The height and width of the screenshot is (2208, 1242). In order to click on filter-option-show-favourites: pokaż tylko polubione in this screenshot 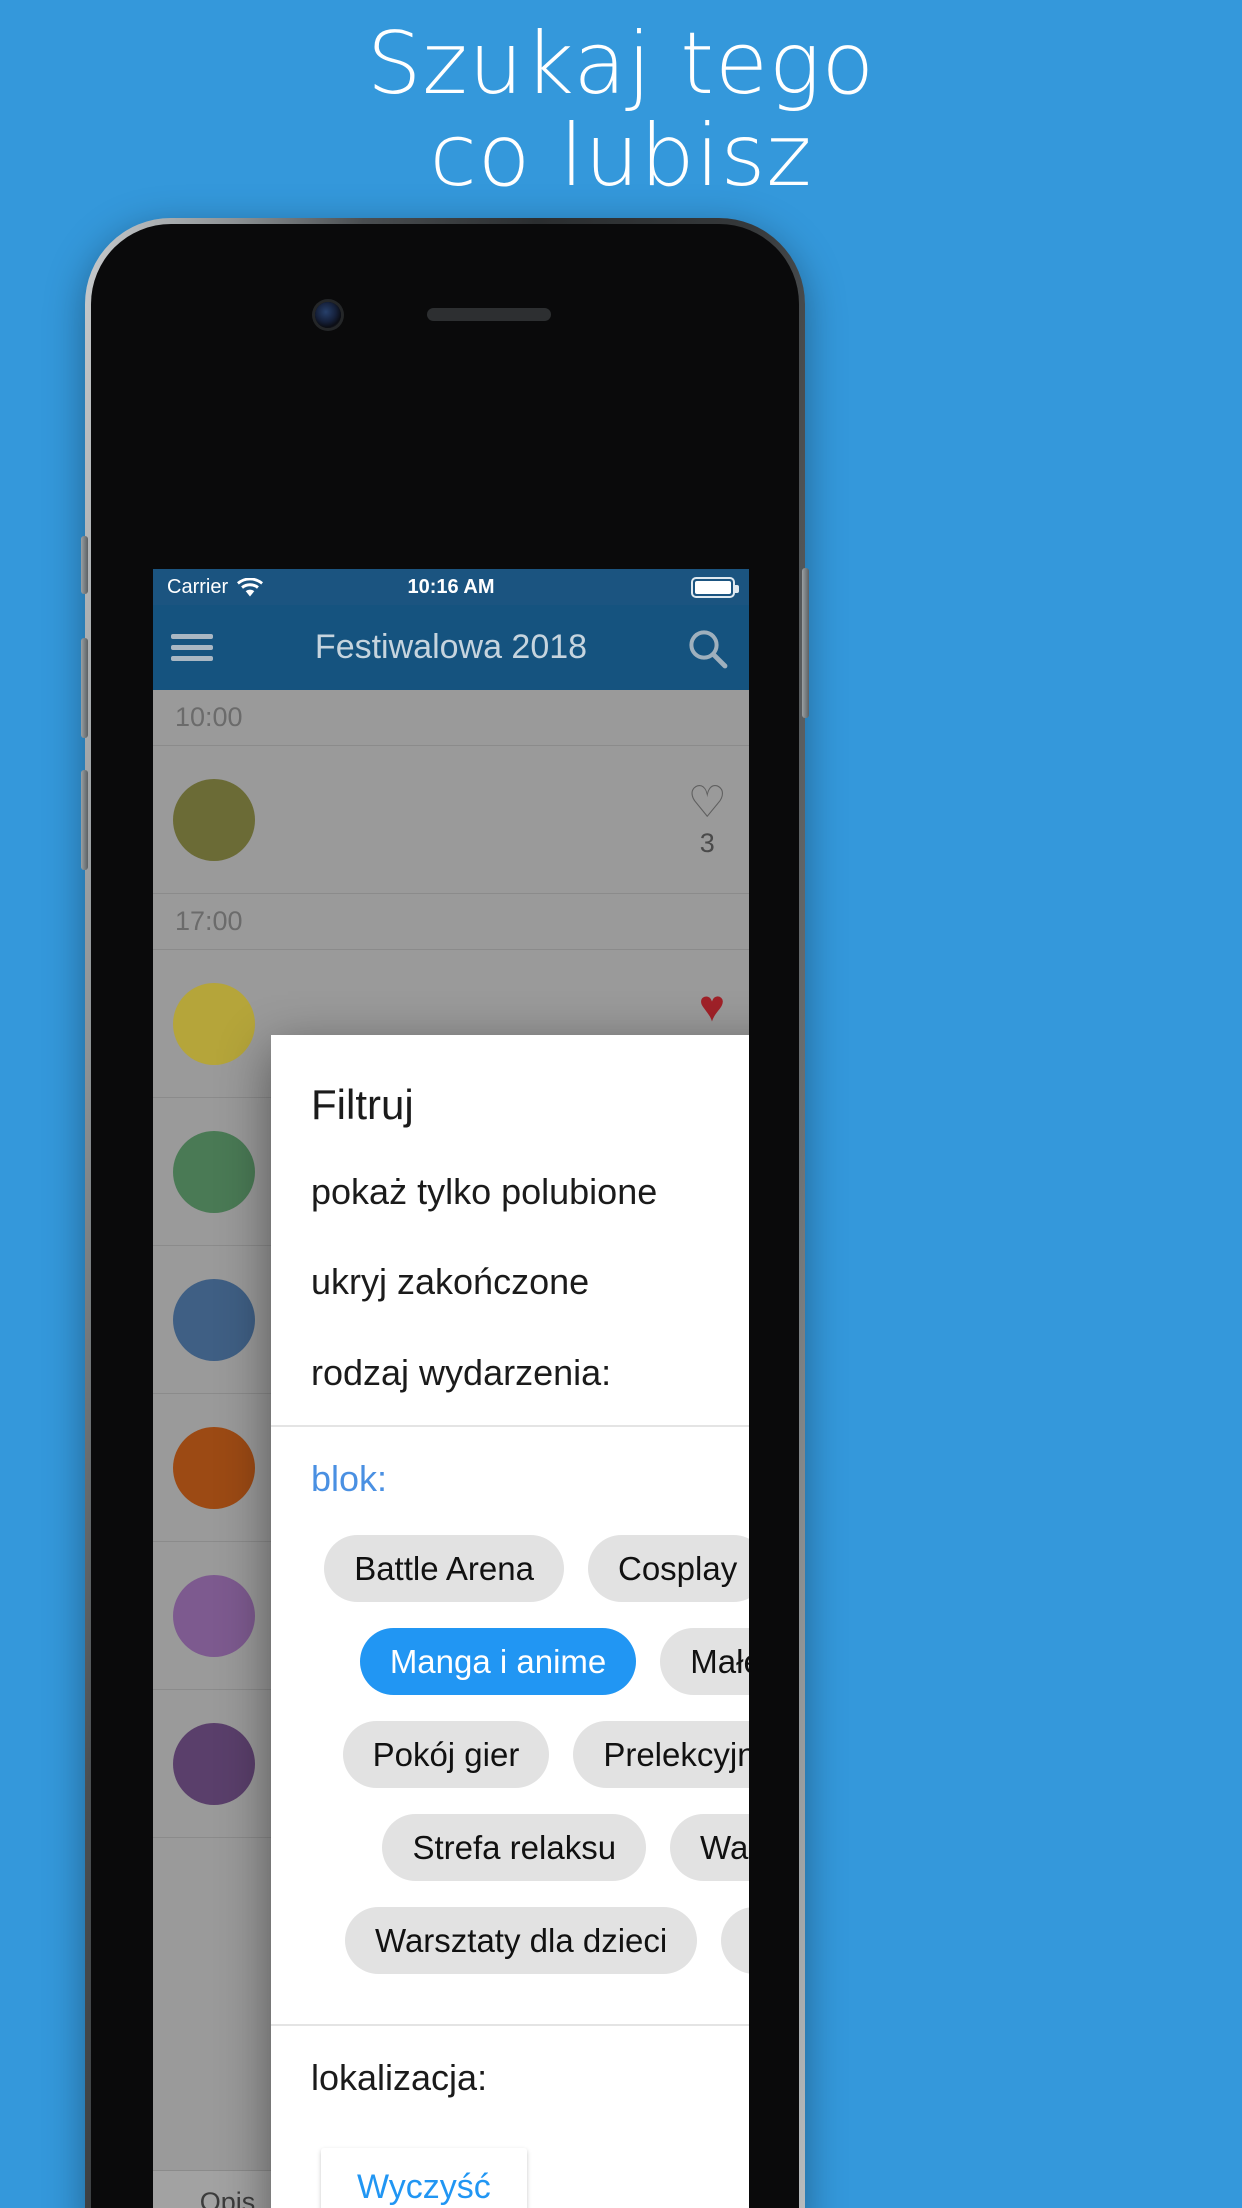, I will do `click(510, 1192)`.